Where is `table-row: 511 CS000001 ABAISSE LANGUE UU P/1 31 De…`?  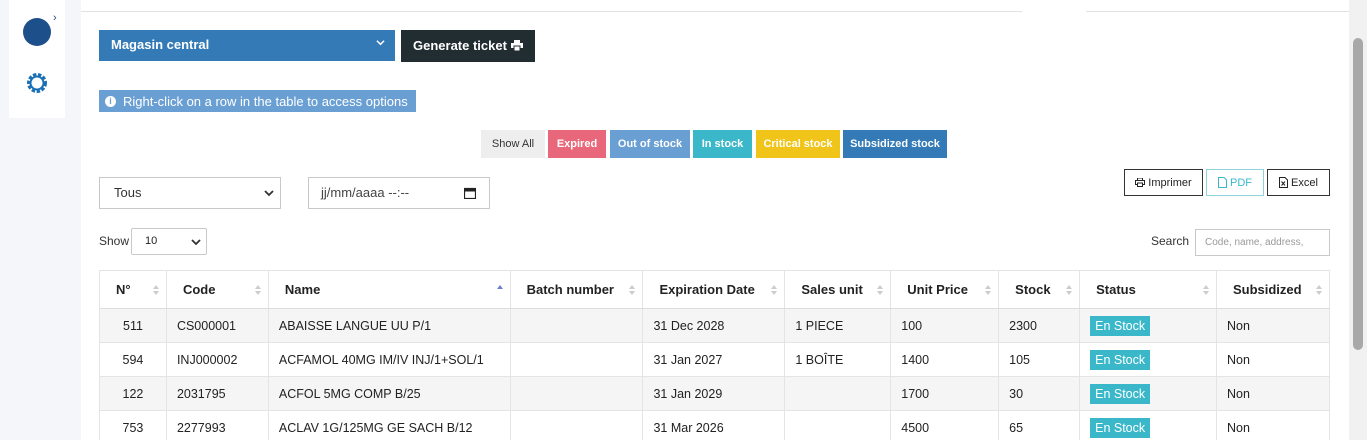 table-row: 511 CS000001 ABAISSE LANGUE UU P/1 31 De… is located at coordinates (715, 325).